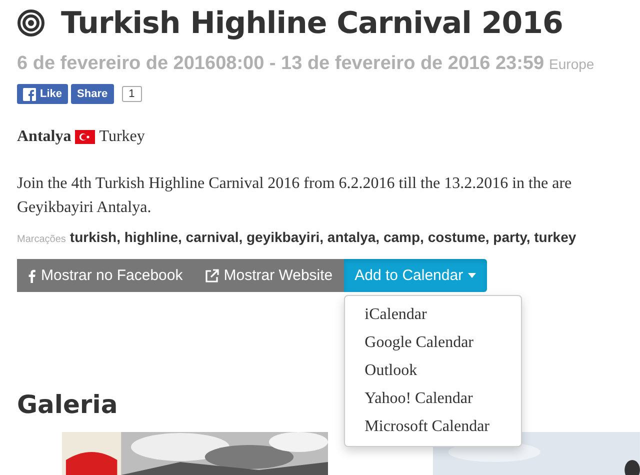 This screenshot has width=640, height=475. I want to click on external-link-icon, so click(211, 275).